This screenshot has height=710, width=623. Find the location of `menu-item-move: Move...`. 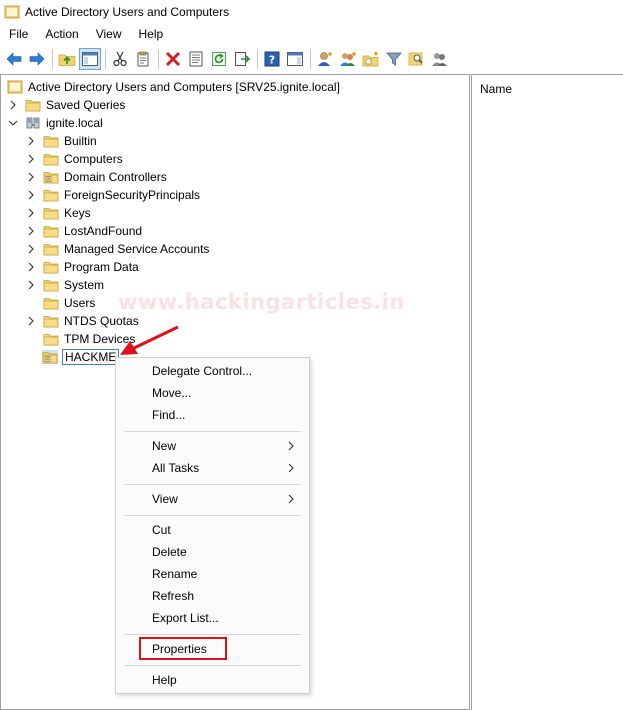

menu-item-move: Move... is located at coordinates (212, 393).